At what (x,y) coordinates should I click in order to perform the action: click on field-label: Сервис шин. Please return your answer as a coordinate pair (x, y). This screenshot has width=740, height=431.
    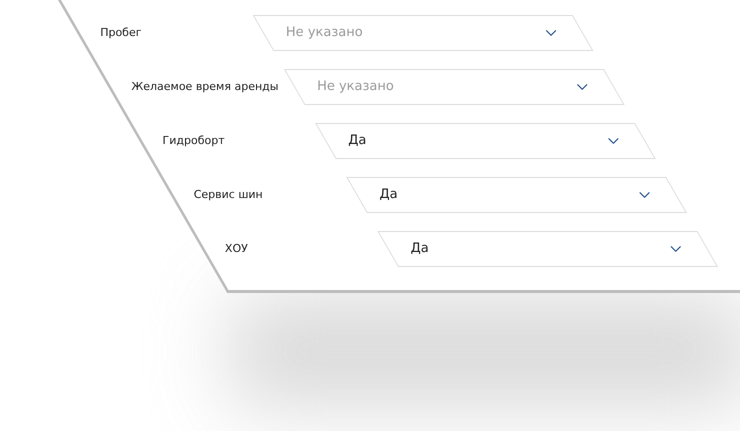
    Looking at the image, I should click on (228, 194).